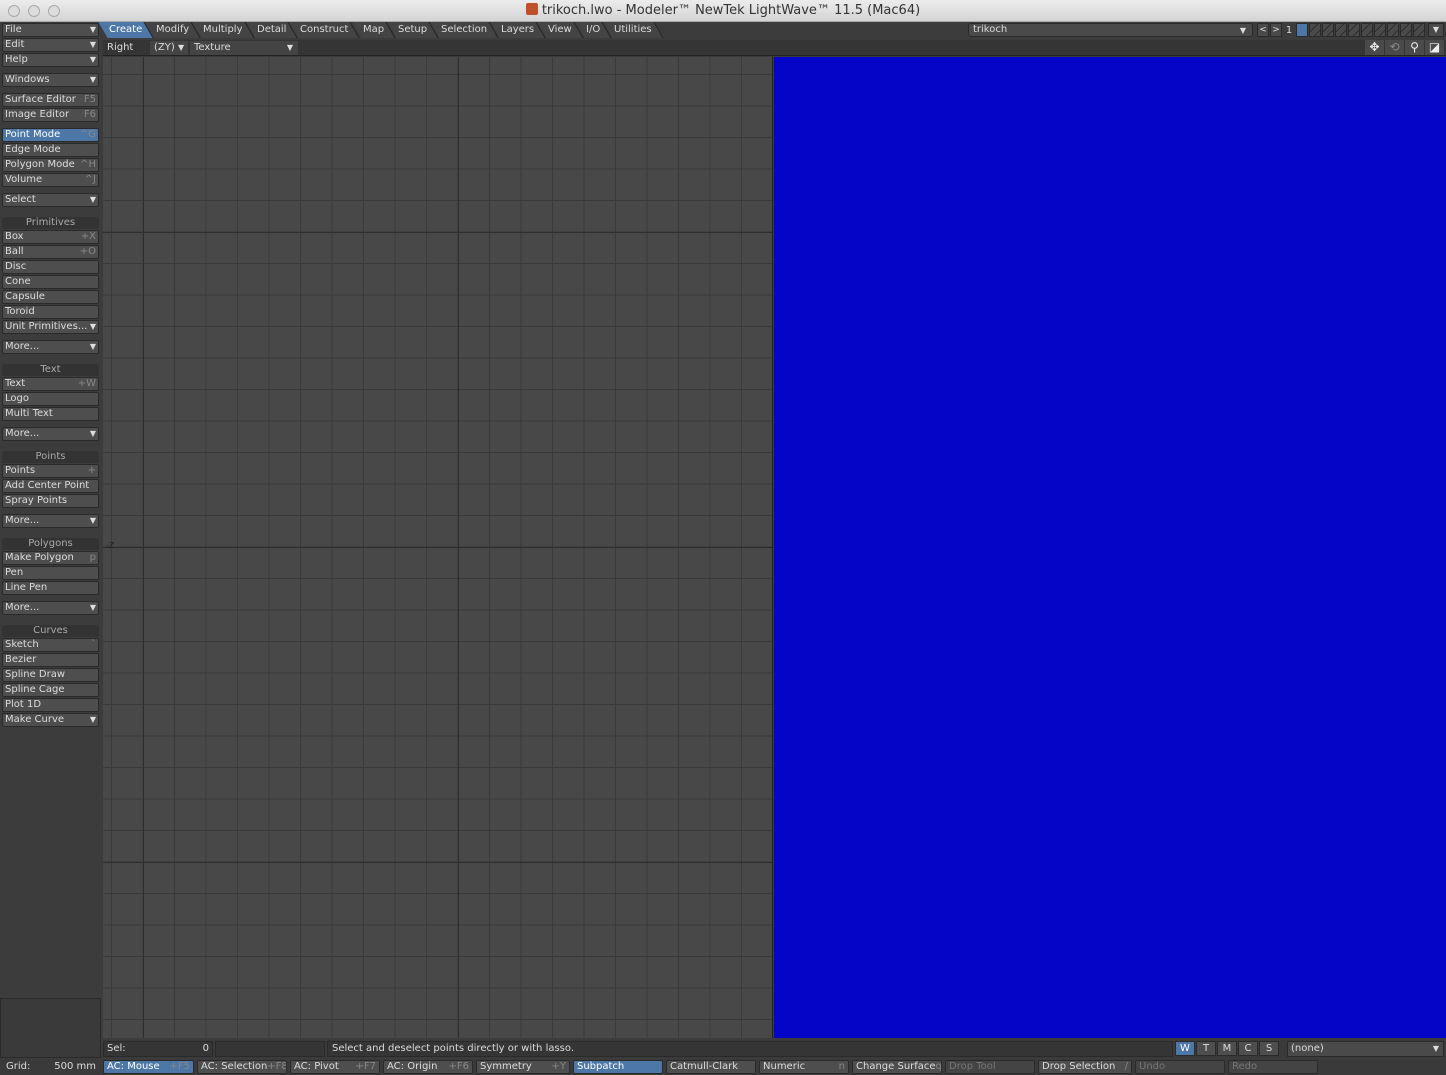 This screenshot has width=1446, height=1075. I want to click on button-spline-draw: Spline Draw, so click(50, 675).